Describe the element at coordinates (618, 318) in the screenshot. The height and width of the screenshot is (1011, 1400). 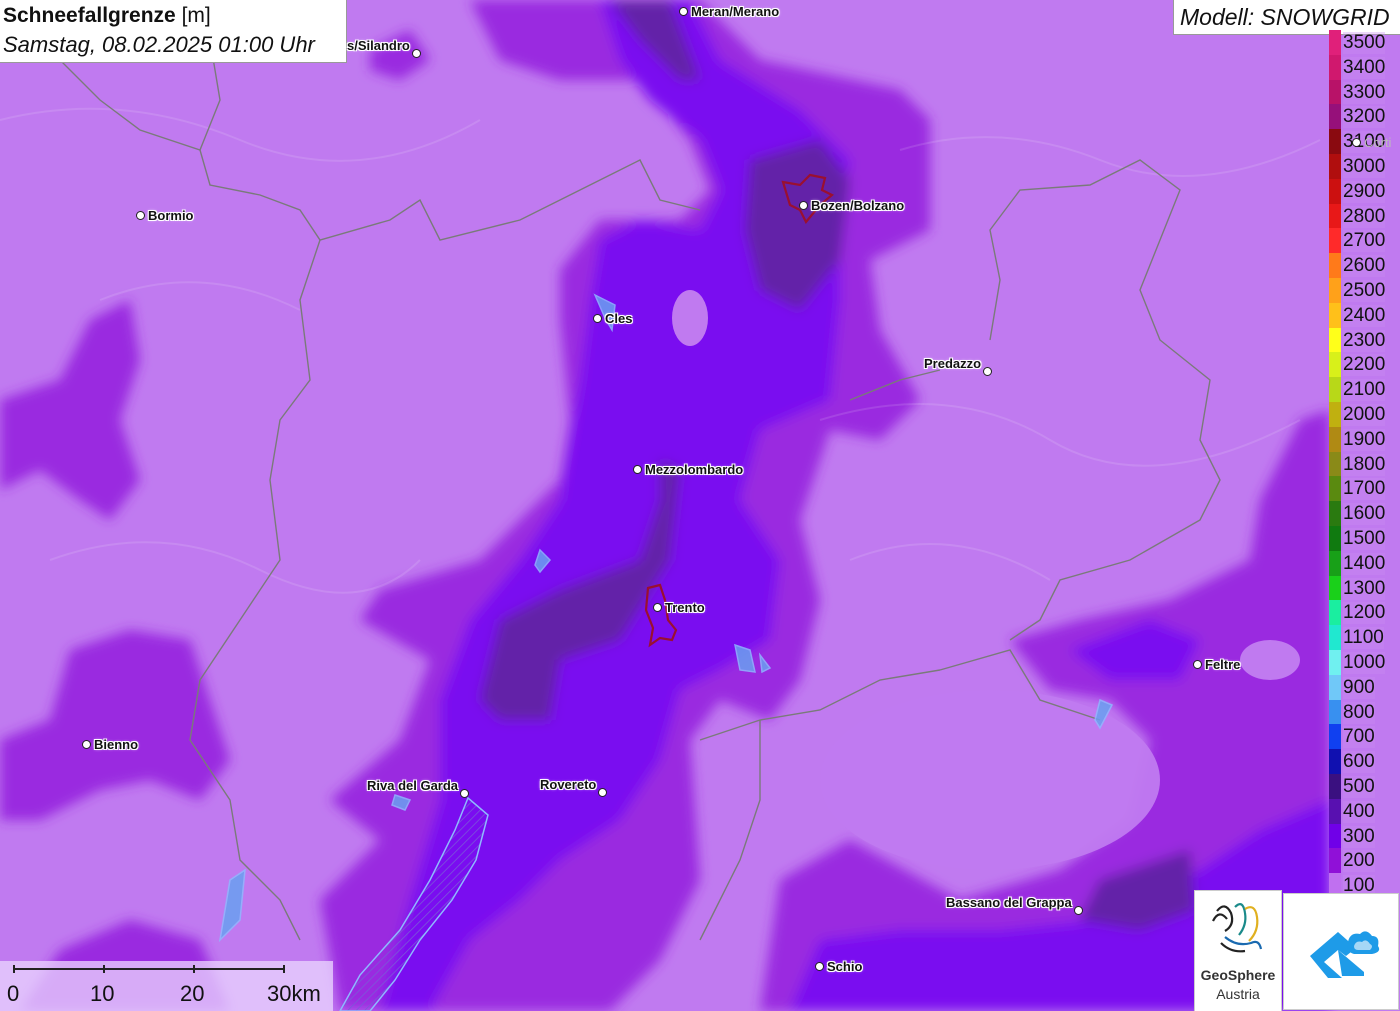
I see `city-label-cles: Cles` at that location.